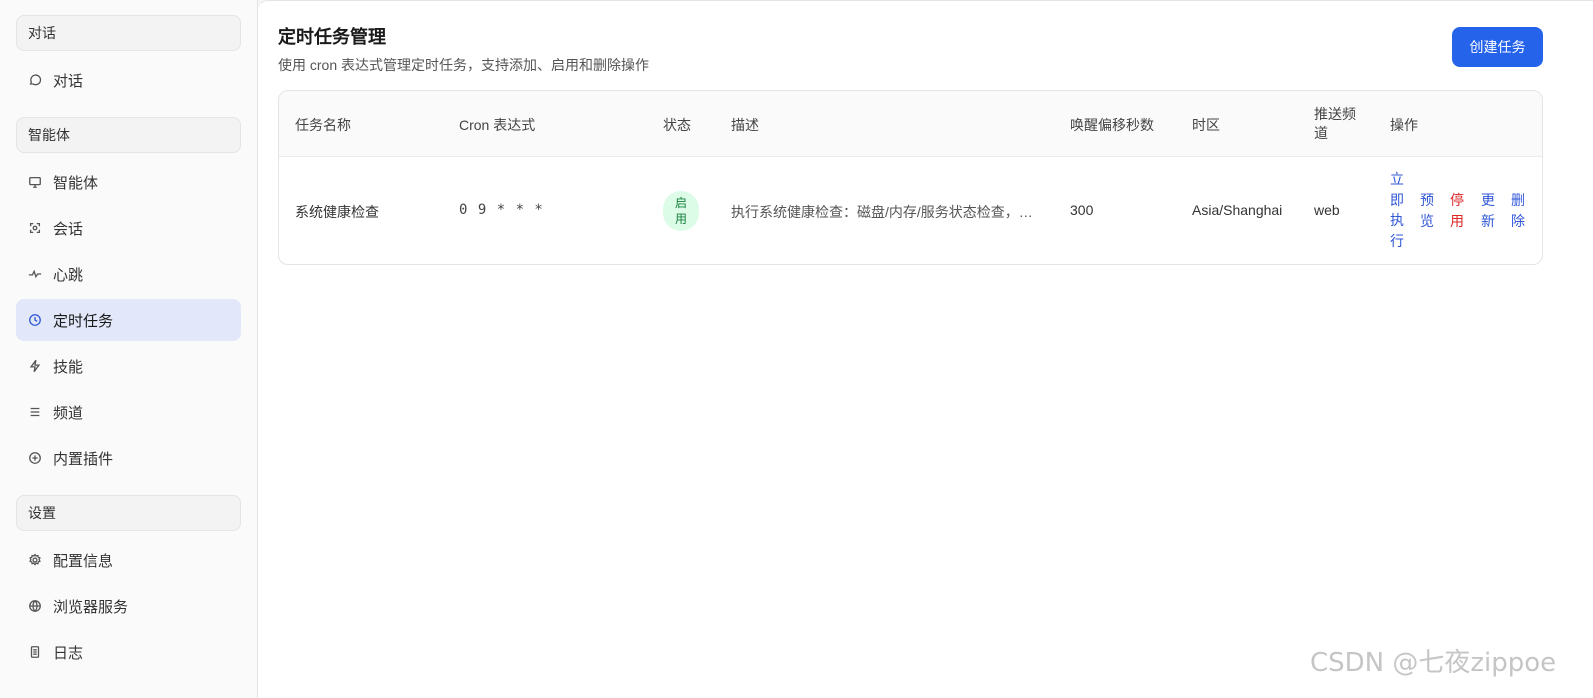  Describe the element at coordinates (35, 182) in the screenshot. I see `monitor-icon` at that location.